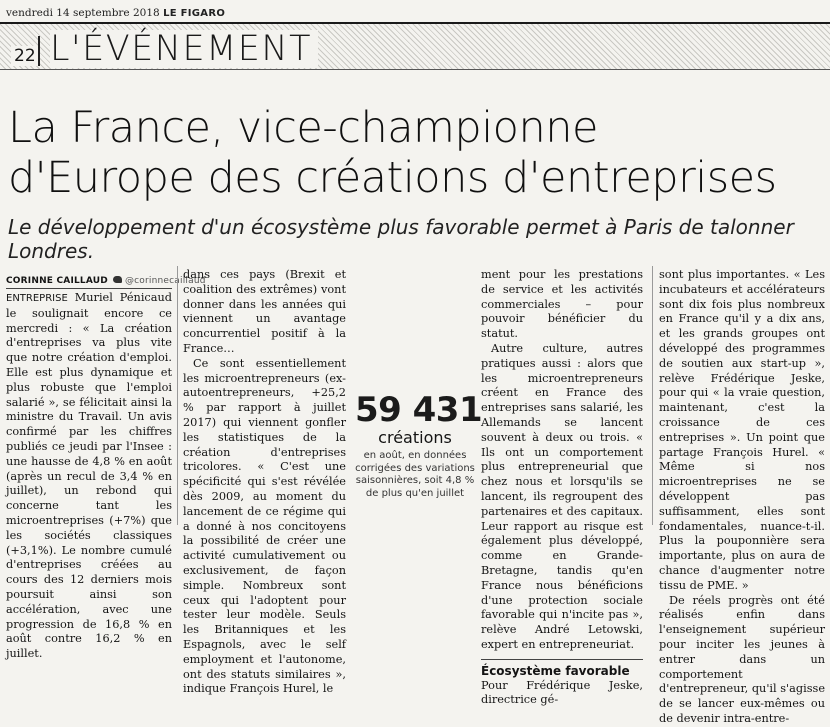 The height and width of the screenshot is (727, 830). I want to click on top-rule, so click(415, 23).